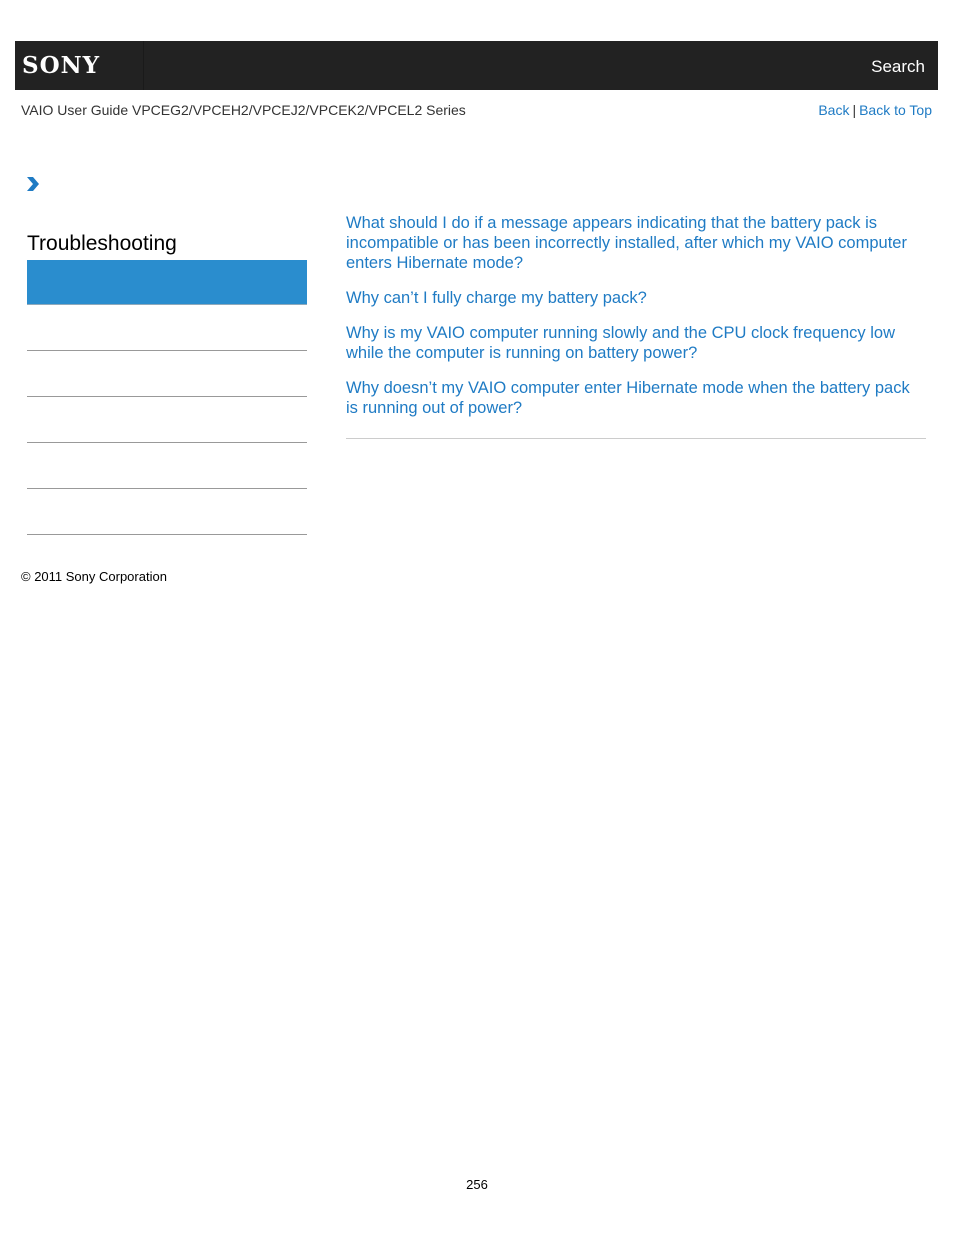  What do you see at coordinates (167, 282) in the screenshot?
I see `sidebar-item-active` at bounding box center [167, 282].